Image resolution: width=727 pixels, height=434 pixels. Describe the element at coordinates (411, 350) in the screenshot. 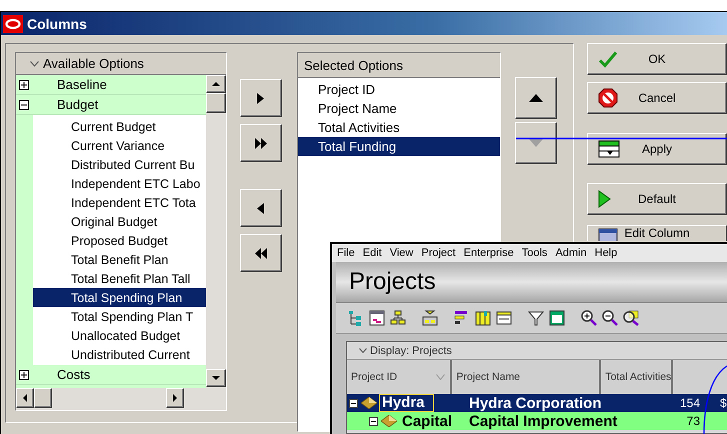

I see `display-label: Display: Projects` at that location.